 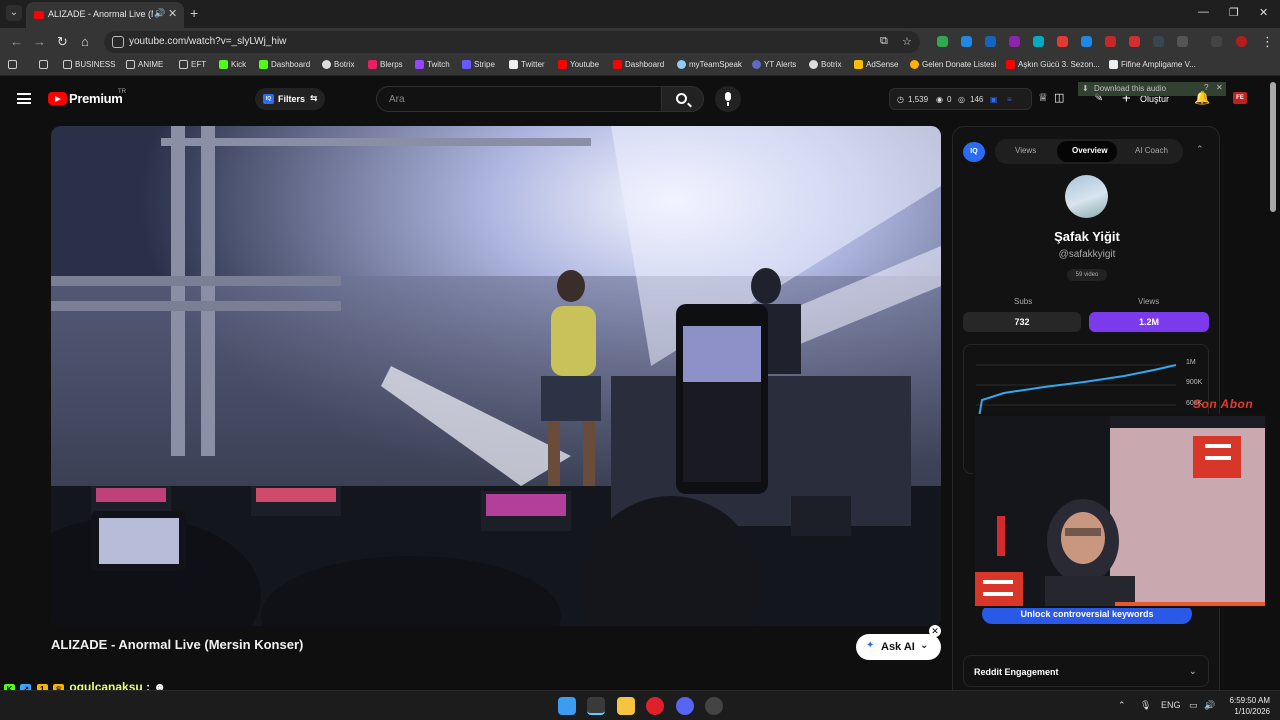 I want to click on menu-kebab-icon: ⋮, so click(x=1267, y=42).